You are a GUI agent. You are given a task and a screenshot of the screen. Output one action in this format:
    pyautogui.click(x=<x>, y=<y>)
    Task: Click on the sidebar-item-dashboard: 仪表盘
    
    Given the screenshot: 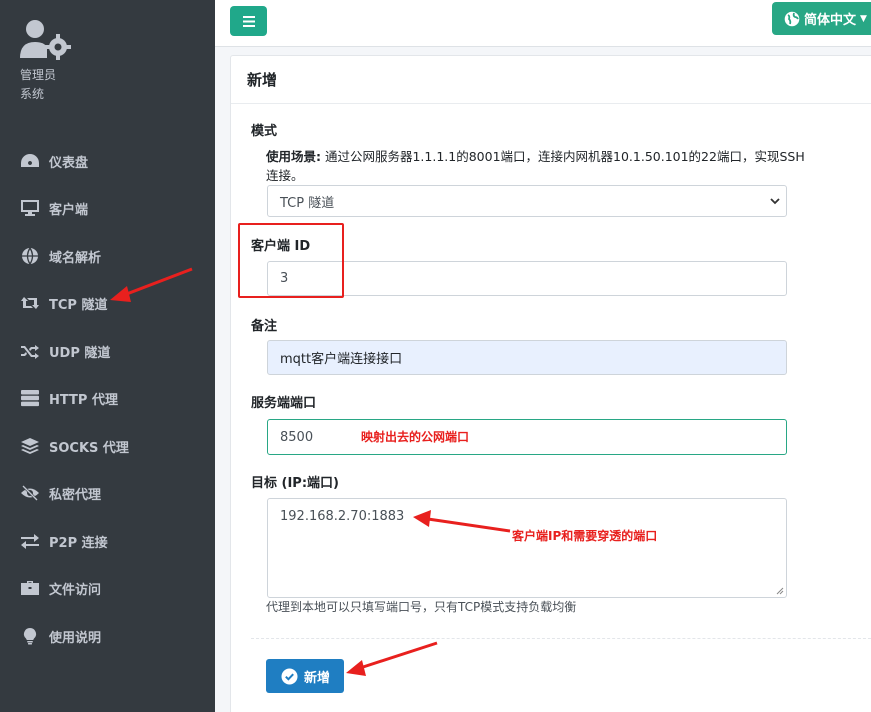 What is the action you would take?
    pyautogui.click(x=107, y=161)
    